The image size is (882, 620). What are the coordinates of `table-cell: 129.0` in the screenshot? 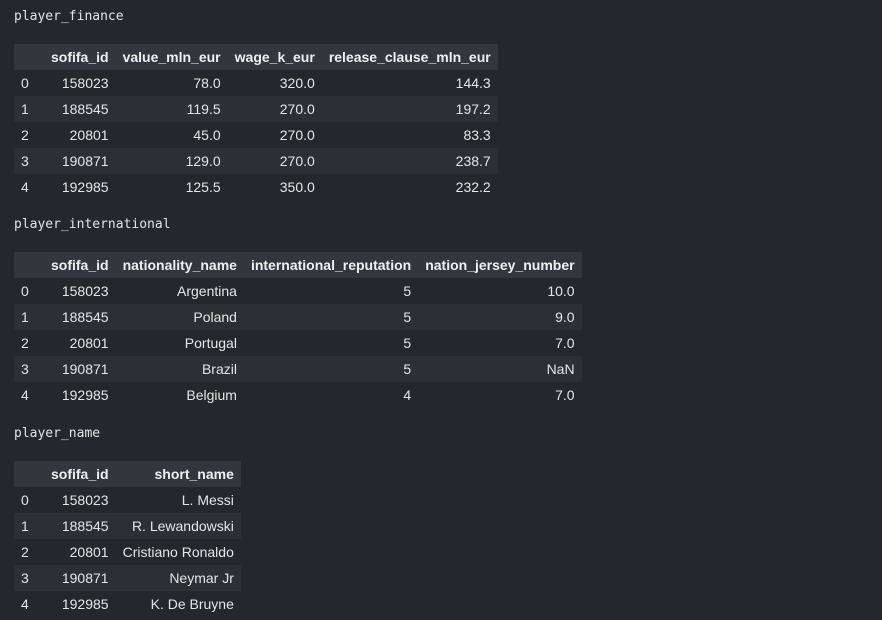 It's located at (171, 161).